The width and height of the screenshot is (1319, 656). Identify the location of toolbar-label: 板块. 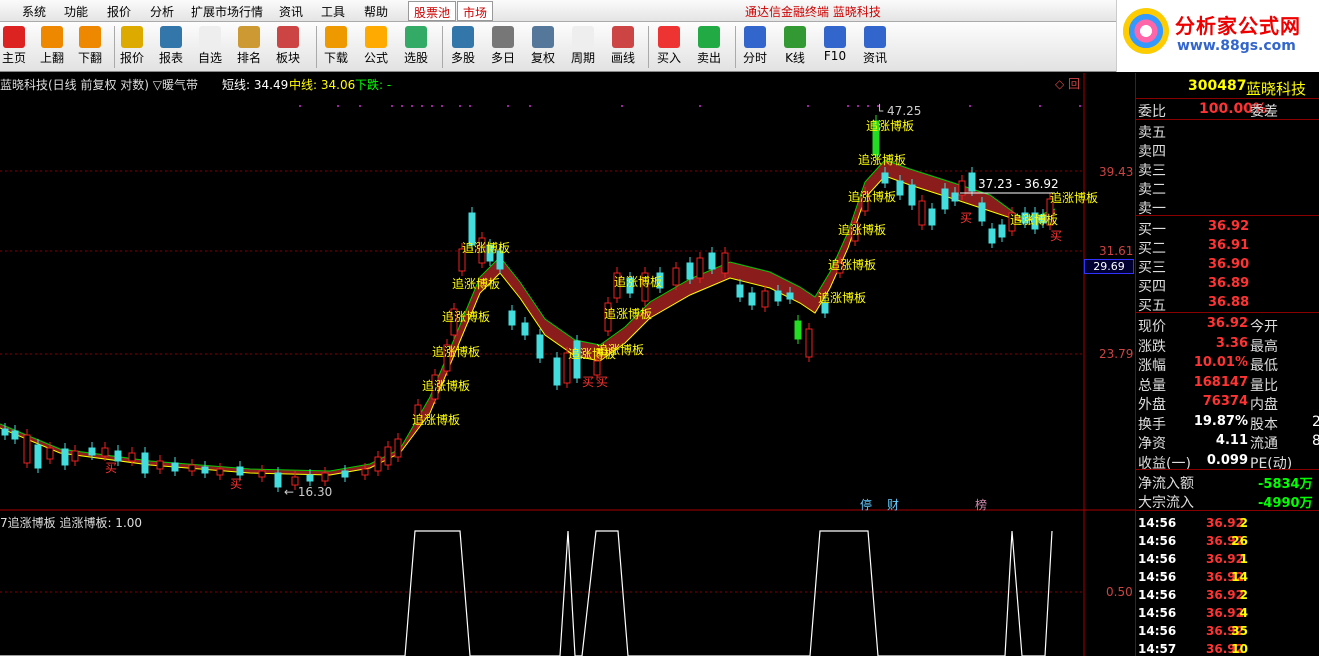
(287, 58).